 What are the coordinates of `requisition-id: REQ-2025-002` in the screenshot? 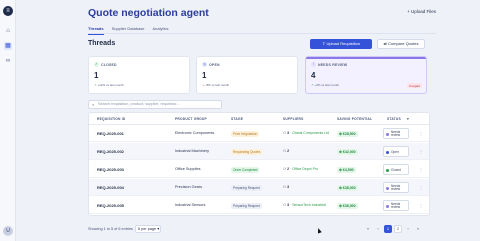 It's located at (110, 151).